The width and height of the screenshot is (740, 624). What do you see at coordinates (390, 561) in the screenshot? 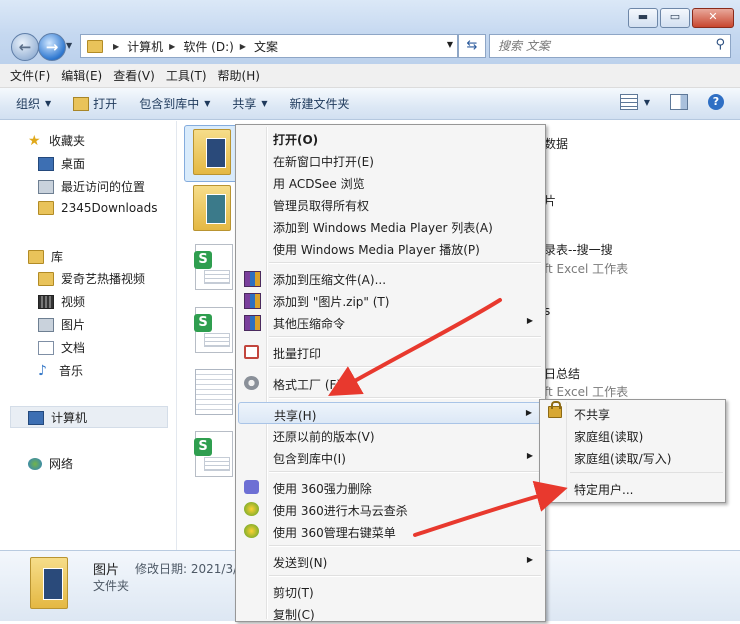
I see `menu-item-send-to: 发送到(N) ▶` at bounding box center [390, 561].